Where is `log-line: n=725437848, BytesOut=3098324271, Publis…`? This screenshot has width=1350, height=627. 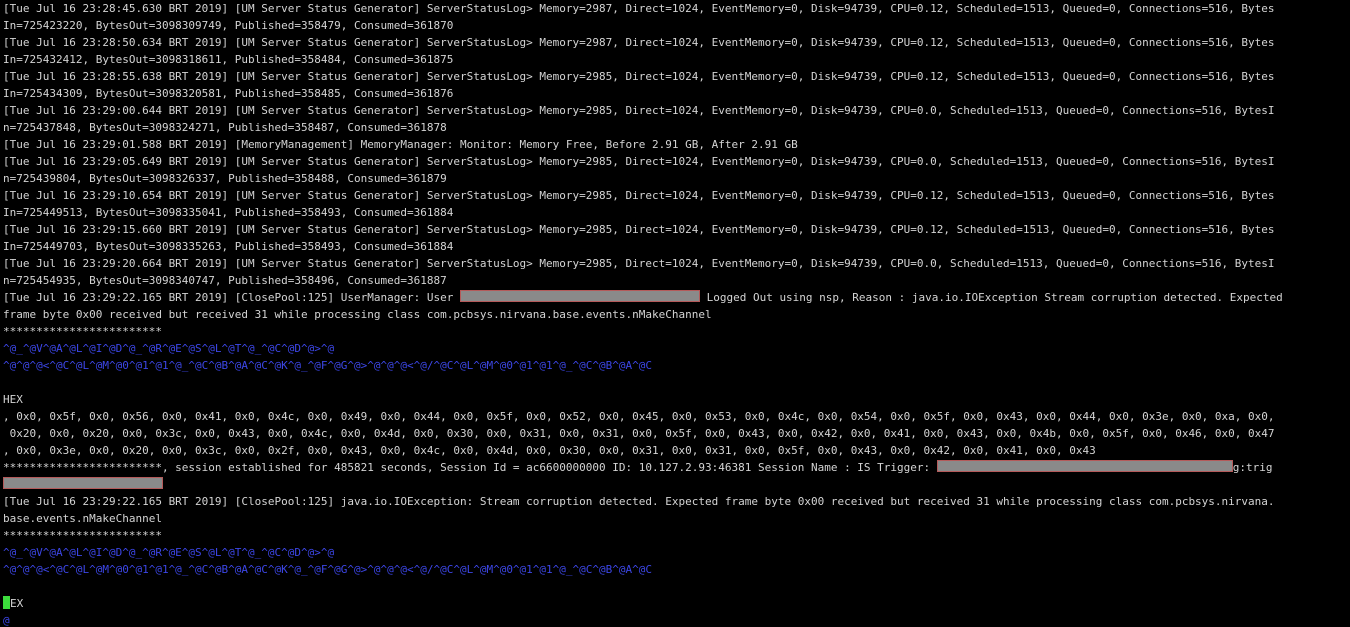 log-line: n=725437848, BytesOut=3098324271, Publis… is located at coordinates (225, 127).